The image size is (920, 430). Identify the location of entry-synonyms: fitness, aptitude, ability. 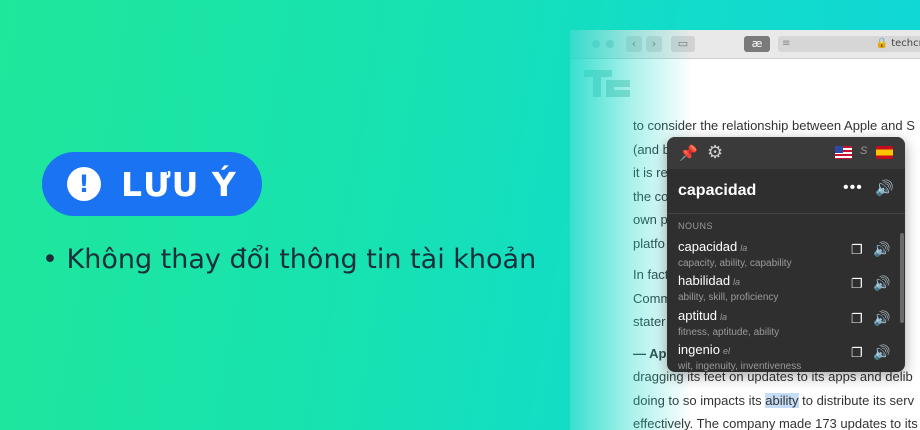
(729, 332).